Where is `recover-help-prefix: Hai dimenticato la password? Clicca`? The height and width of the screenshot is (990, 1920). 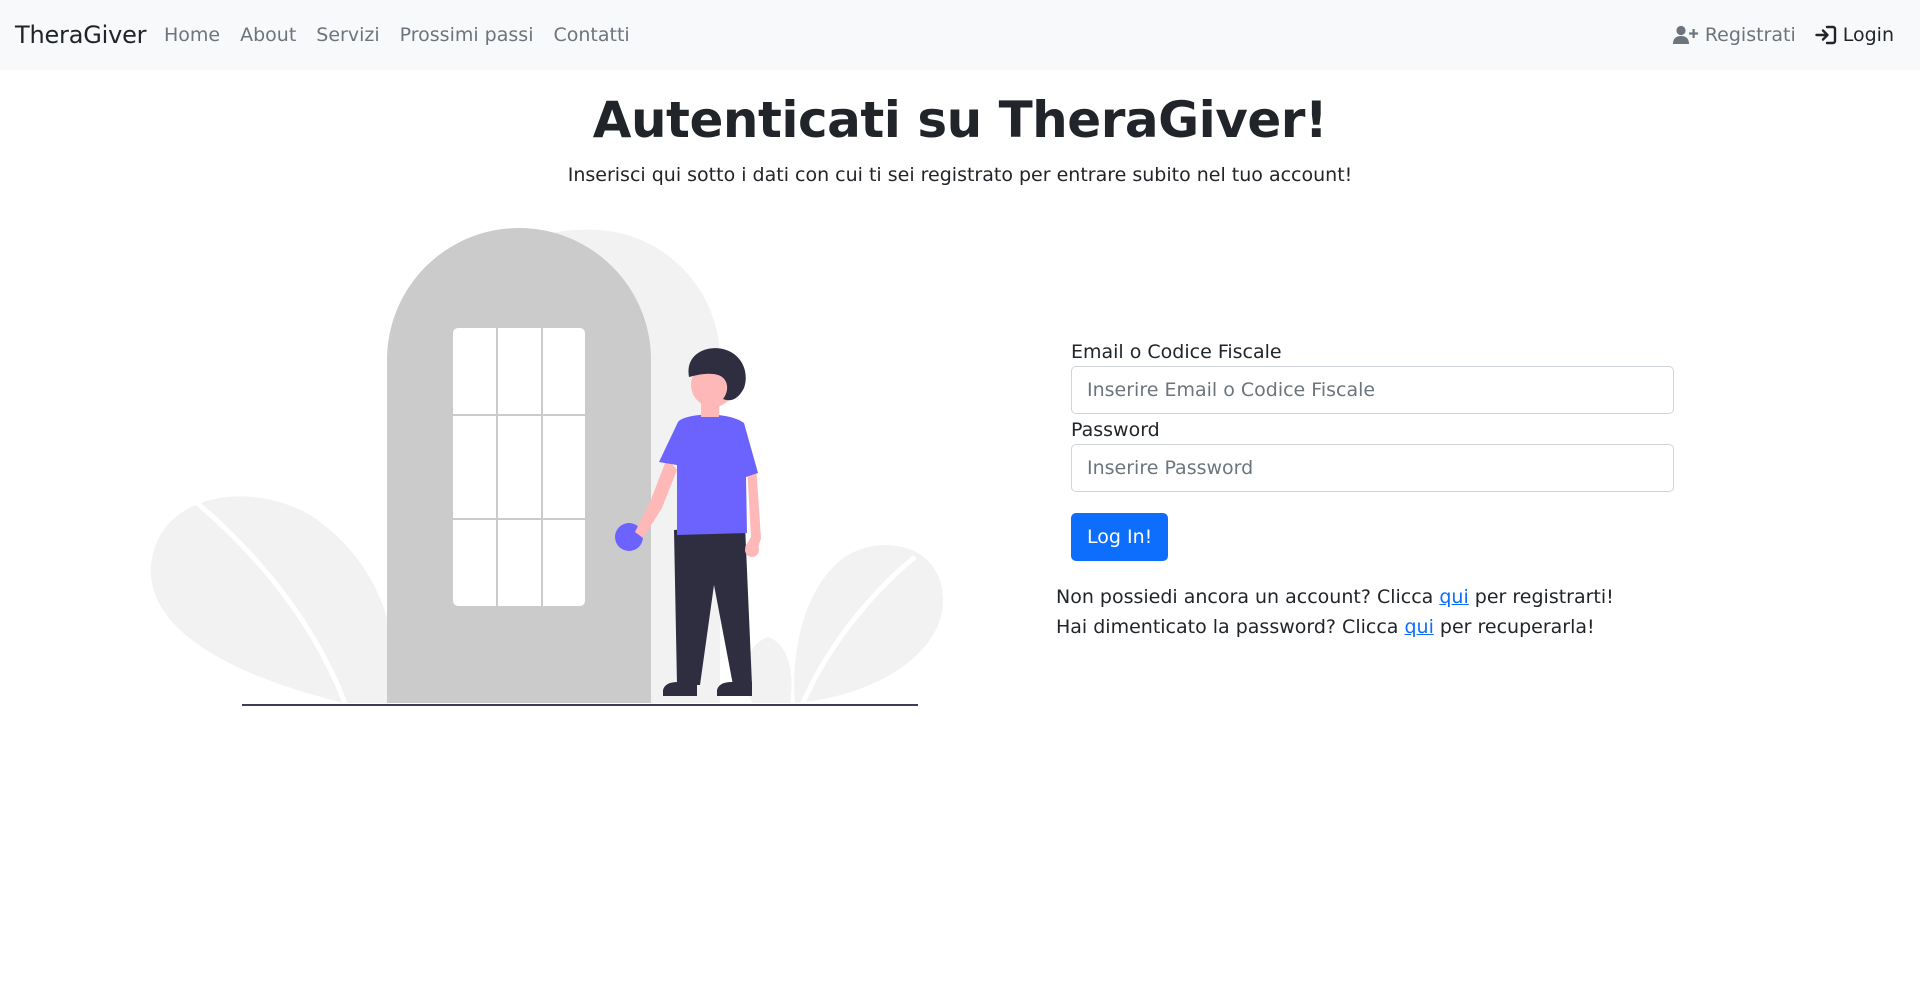 recover-help-prefix: Hai dimenticato la password? Clicca is located at coordinates (1227, 627).